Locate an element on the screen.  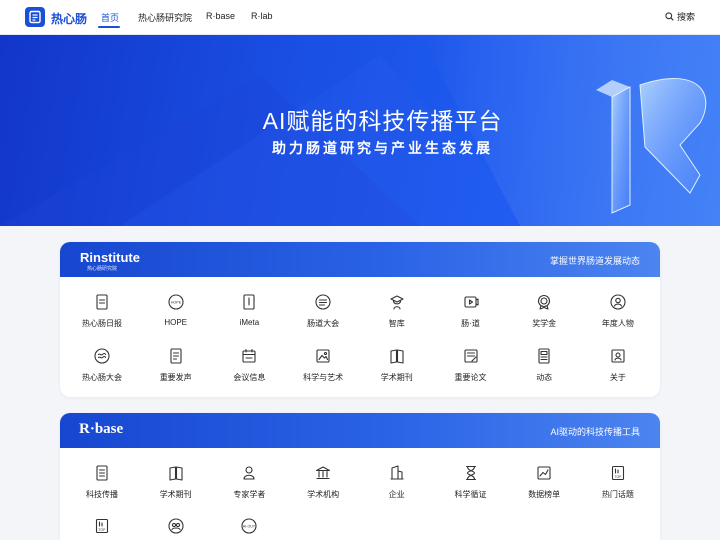
team-icon is located at coordinates (176, 526).